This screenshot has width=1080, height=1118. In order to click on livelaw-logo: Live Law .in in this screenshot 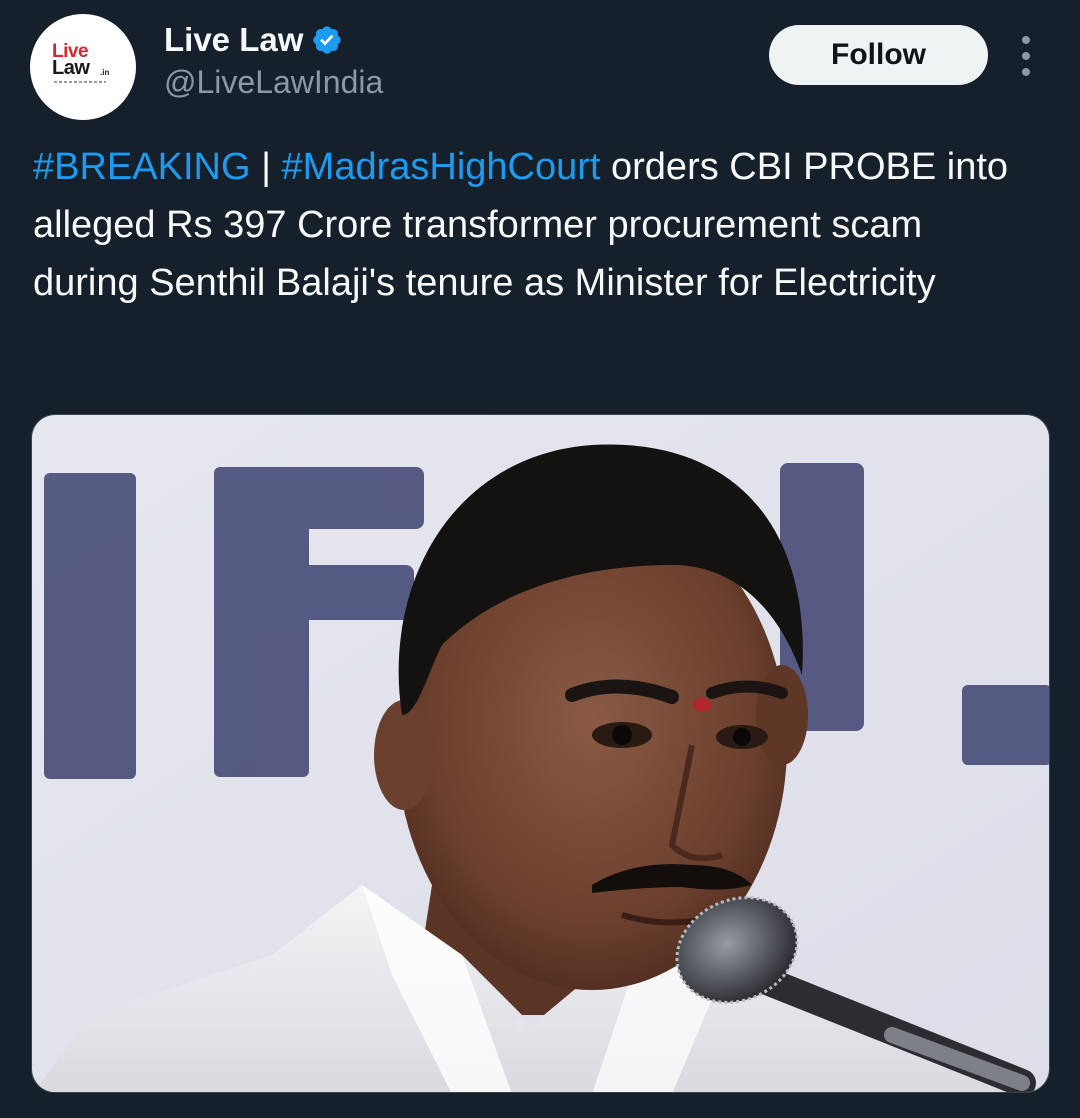, I will do `click(85, 67)`.